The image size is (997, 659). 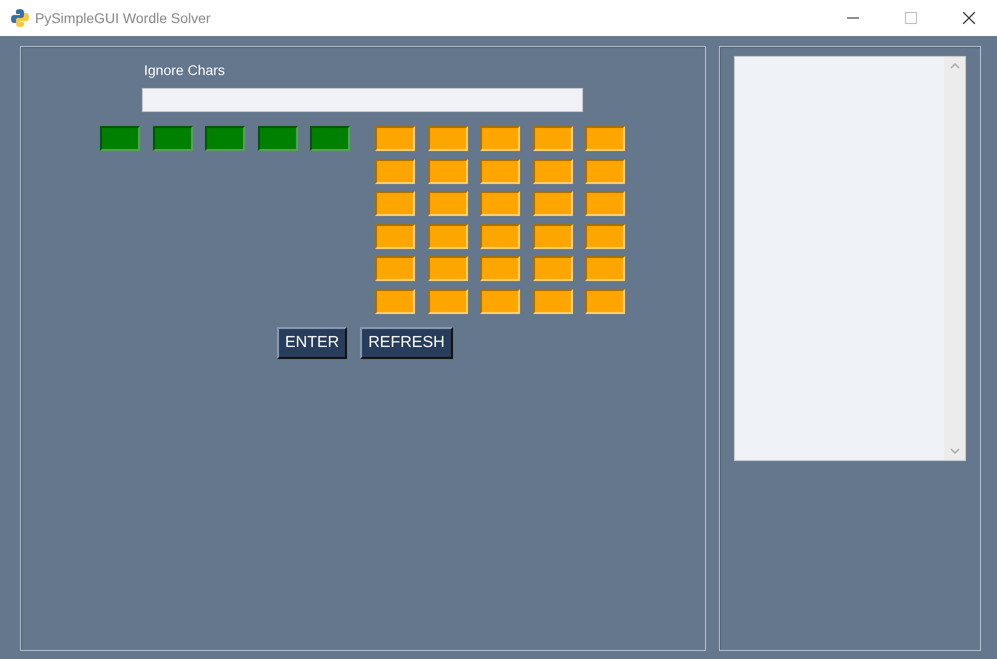 I want to click on python-logo-icon, so click(x=20, y=18).